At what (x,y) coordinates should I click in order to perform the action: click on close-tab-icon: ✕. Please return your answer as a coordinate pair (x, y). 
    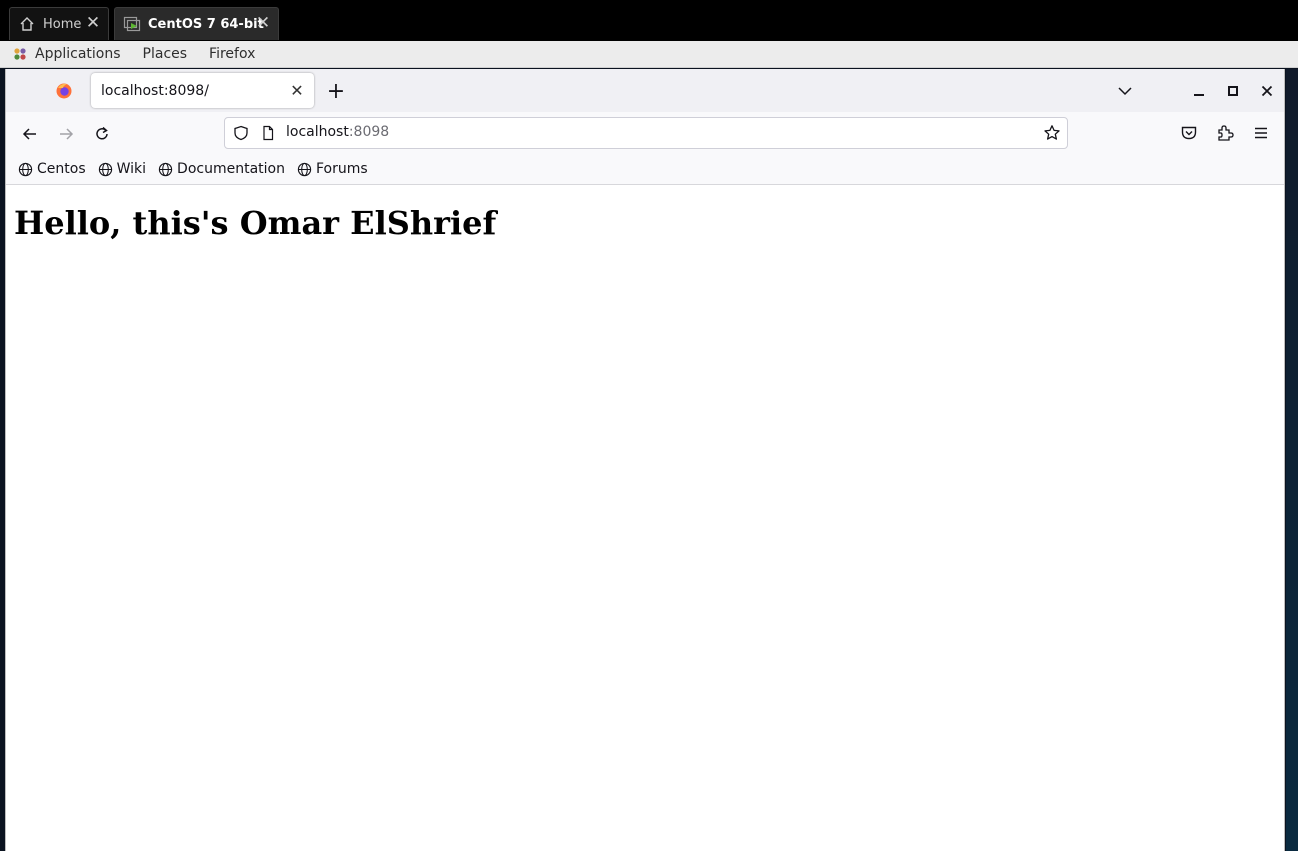
    Looking at the image, I should click on (297, 90).